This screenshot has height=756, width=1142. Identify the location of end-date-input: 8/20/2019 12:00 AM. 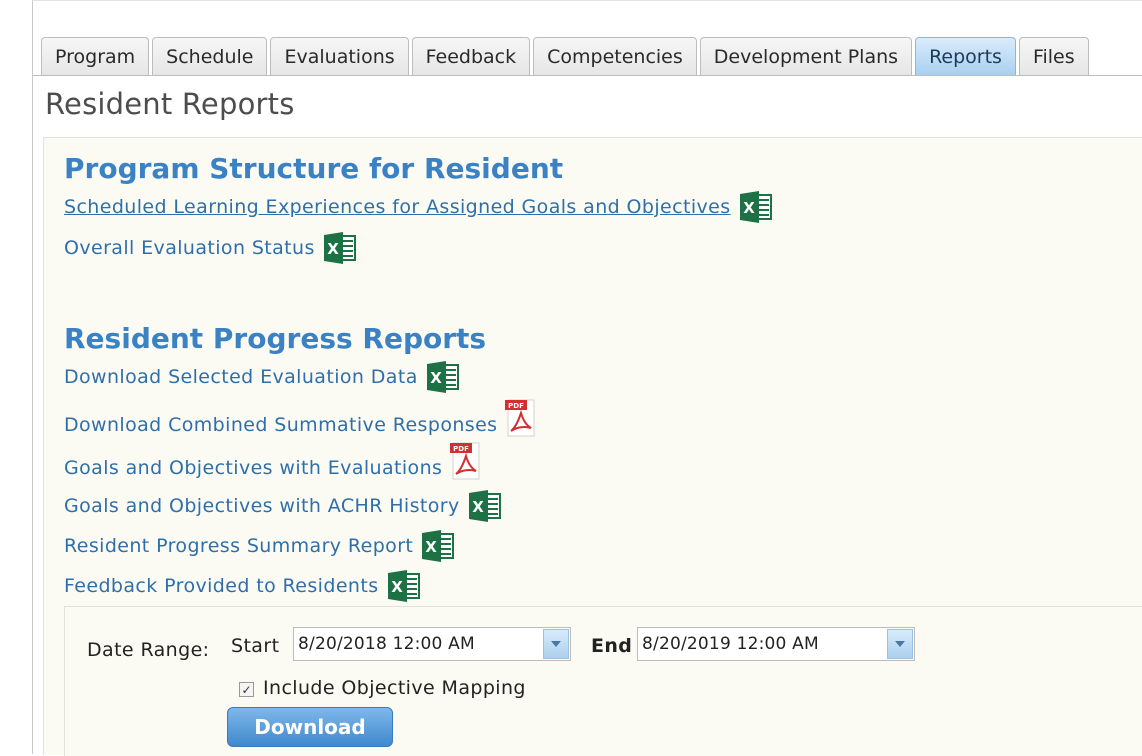
(762, 644).